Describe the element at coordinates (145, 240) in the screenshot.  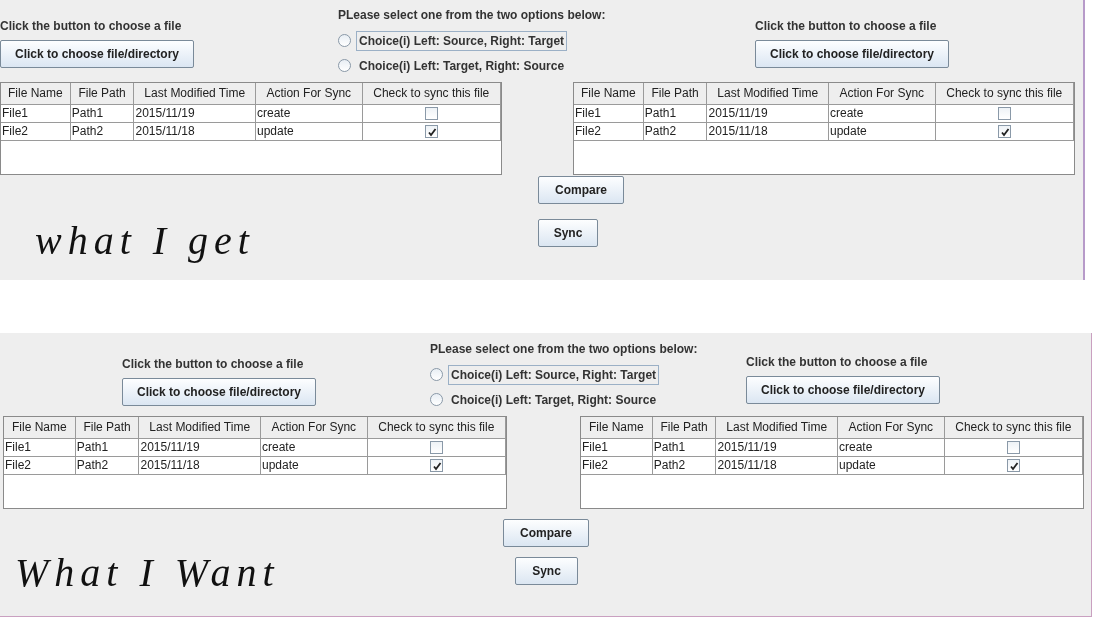
I see `handwritten-caption: what I get` at that location.